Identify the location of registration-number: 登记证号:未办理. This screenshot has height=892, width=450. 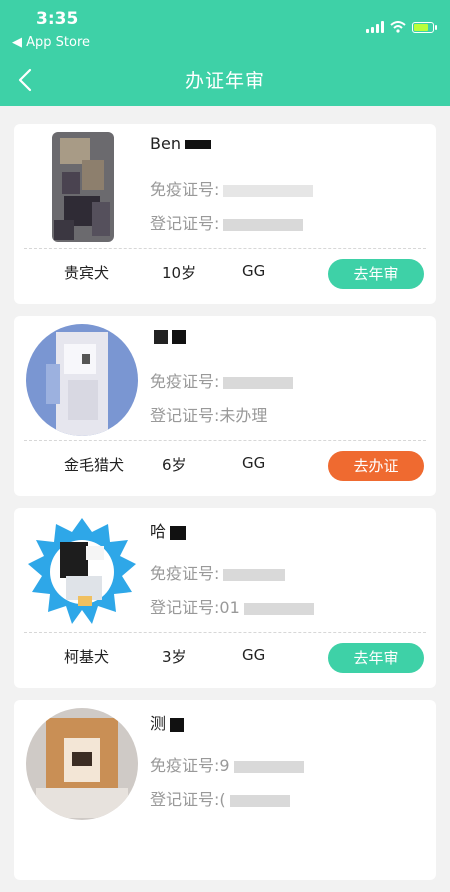
(209, 415).